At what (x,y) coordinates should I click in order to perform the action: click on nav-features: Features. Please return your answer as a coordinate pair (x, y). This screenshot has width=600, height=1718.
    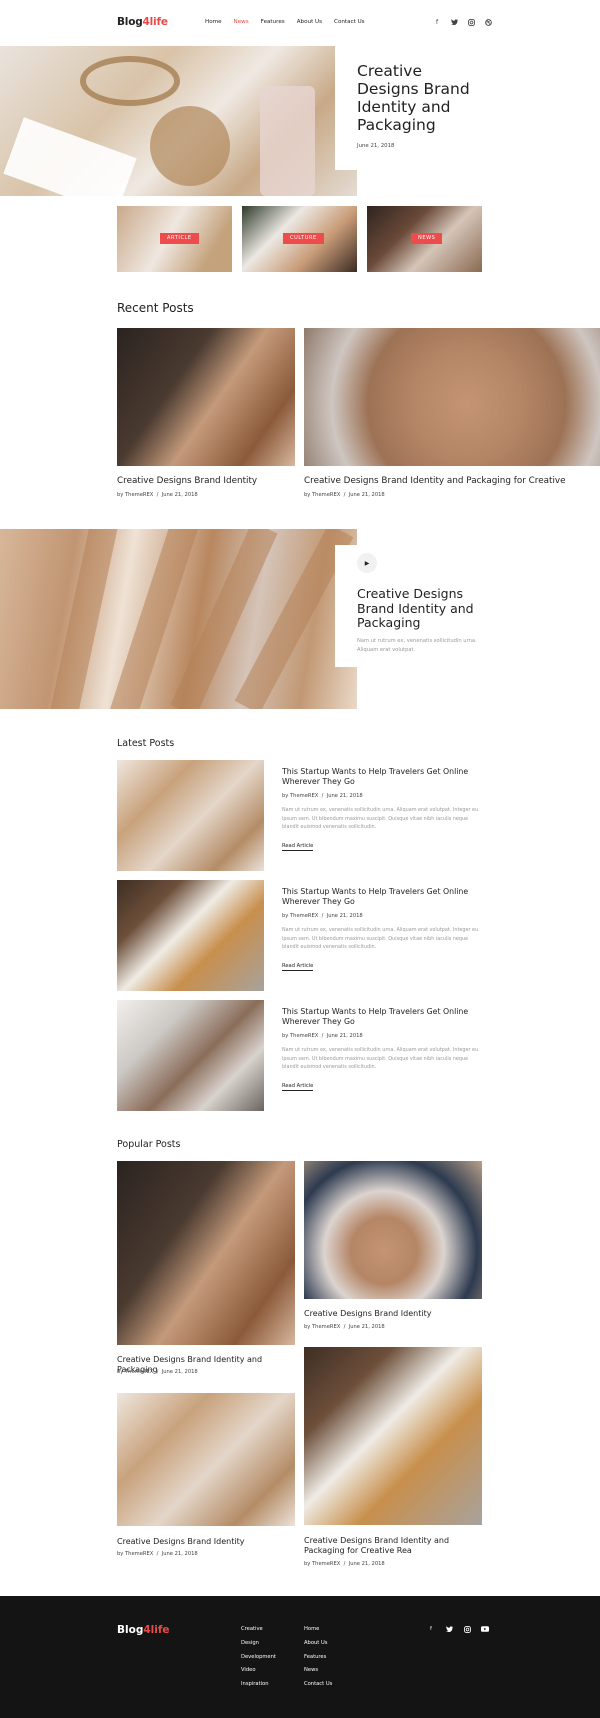
    Looking at the image, I should click on (273, 22).